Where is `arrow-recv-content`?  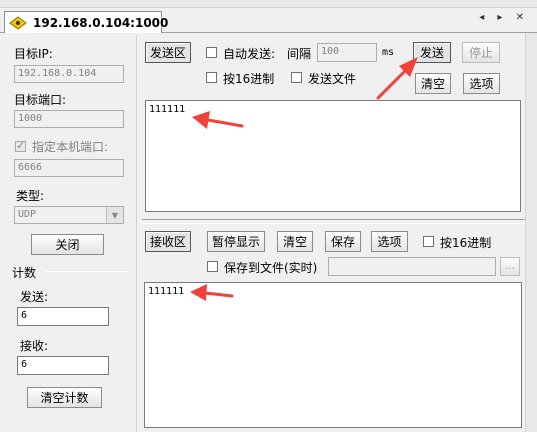 arrow-recv-content is located at coordinates (212, 292).